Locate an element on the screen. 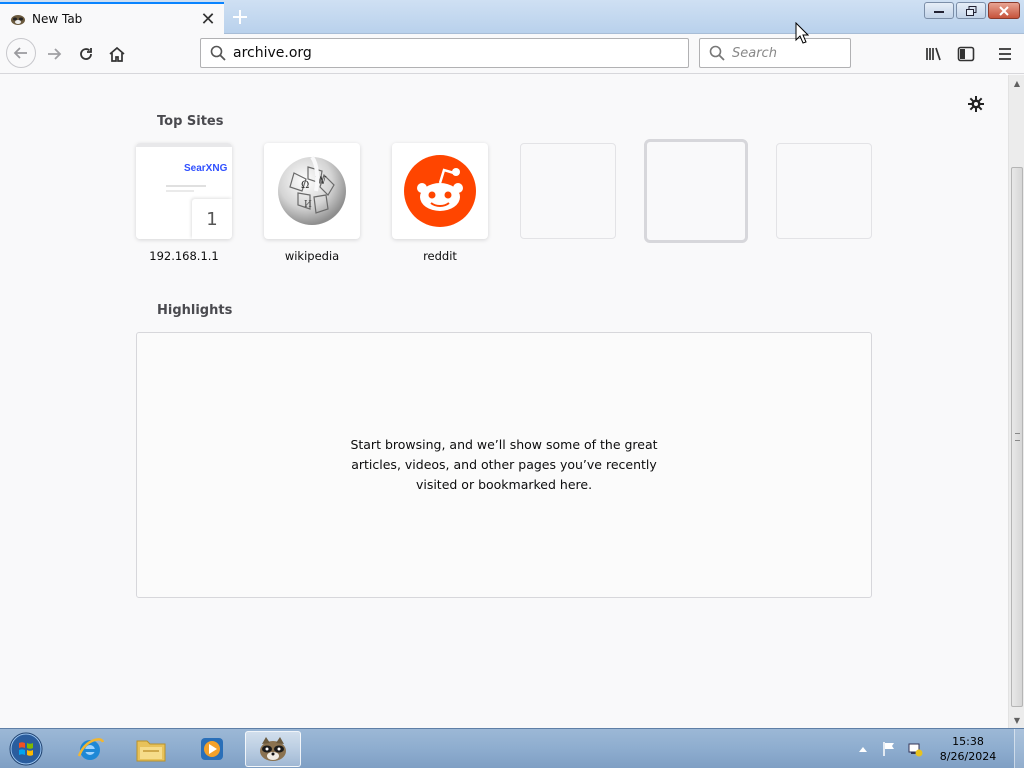 The image size is (1024, 768). customize-button is located at coordinates (976, 104).